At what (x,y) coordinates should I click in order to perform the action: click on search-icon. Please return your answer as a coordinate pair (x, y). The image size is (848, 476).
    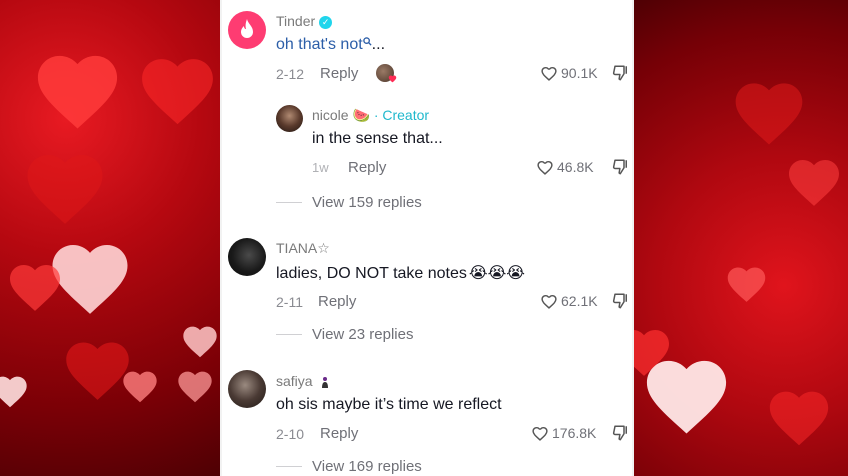
    Looking at the image, I should click on (367, 41).